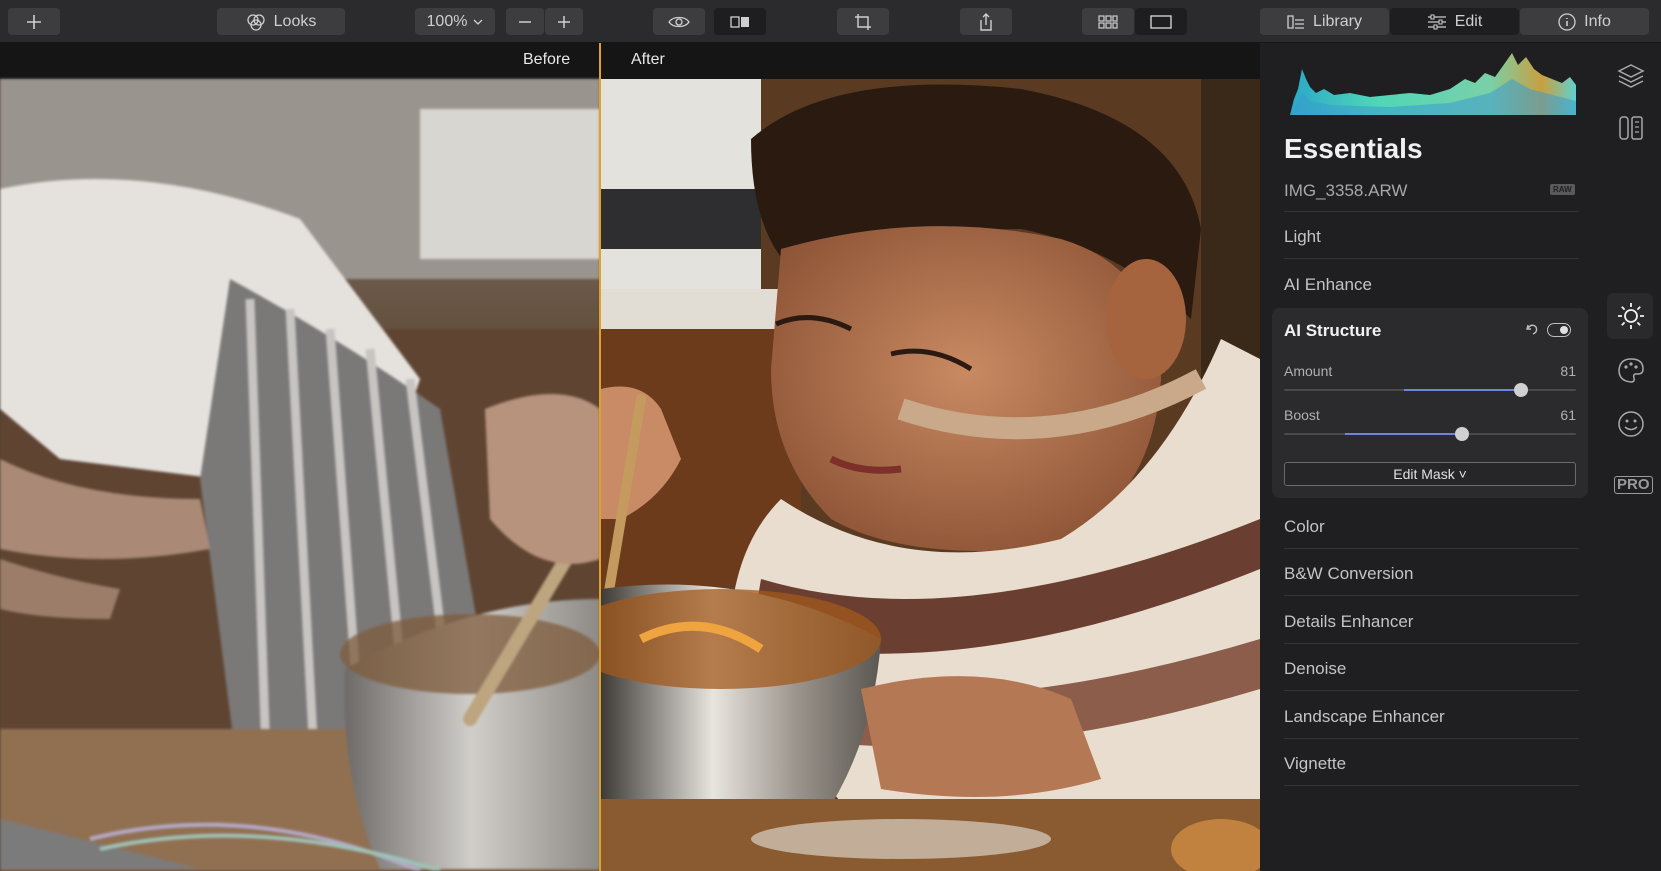  What do you see at coordinates (1404, 434) in the screenshot?
I see `boost-slider-fill` at bounding box center [1404, 434].